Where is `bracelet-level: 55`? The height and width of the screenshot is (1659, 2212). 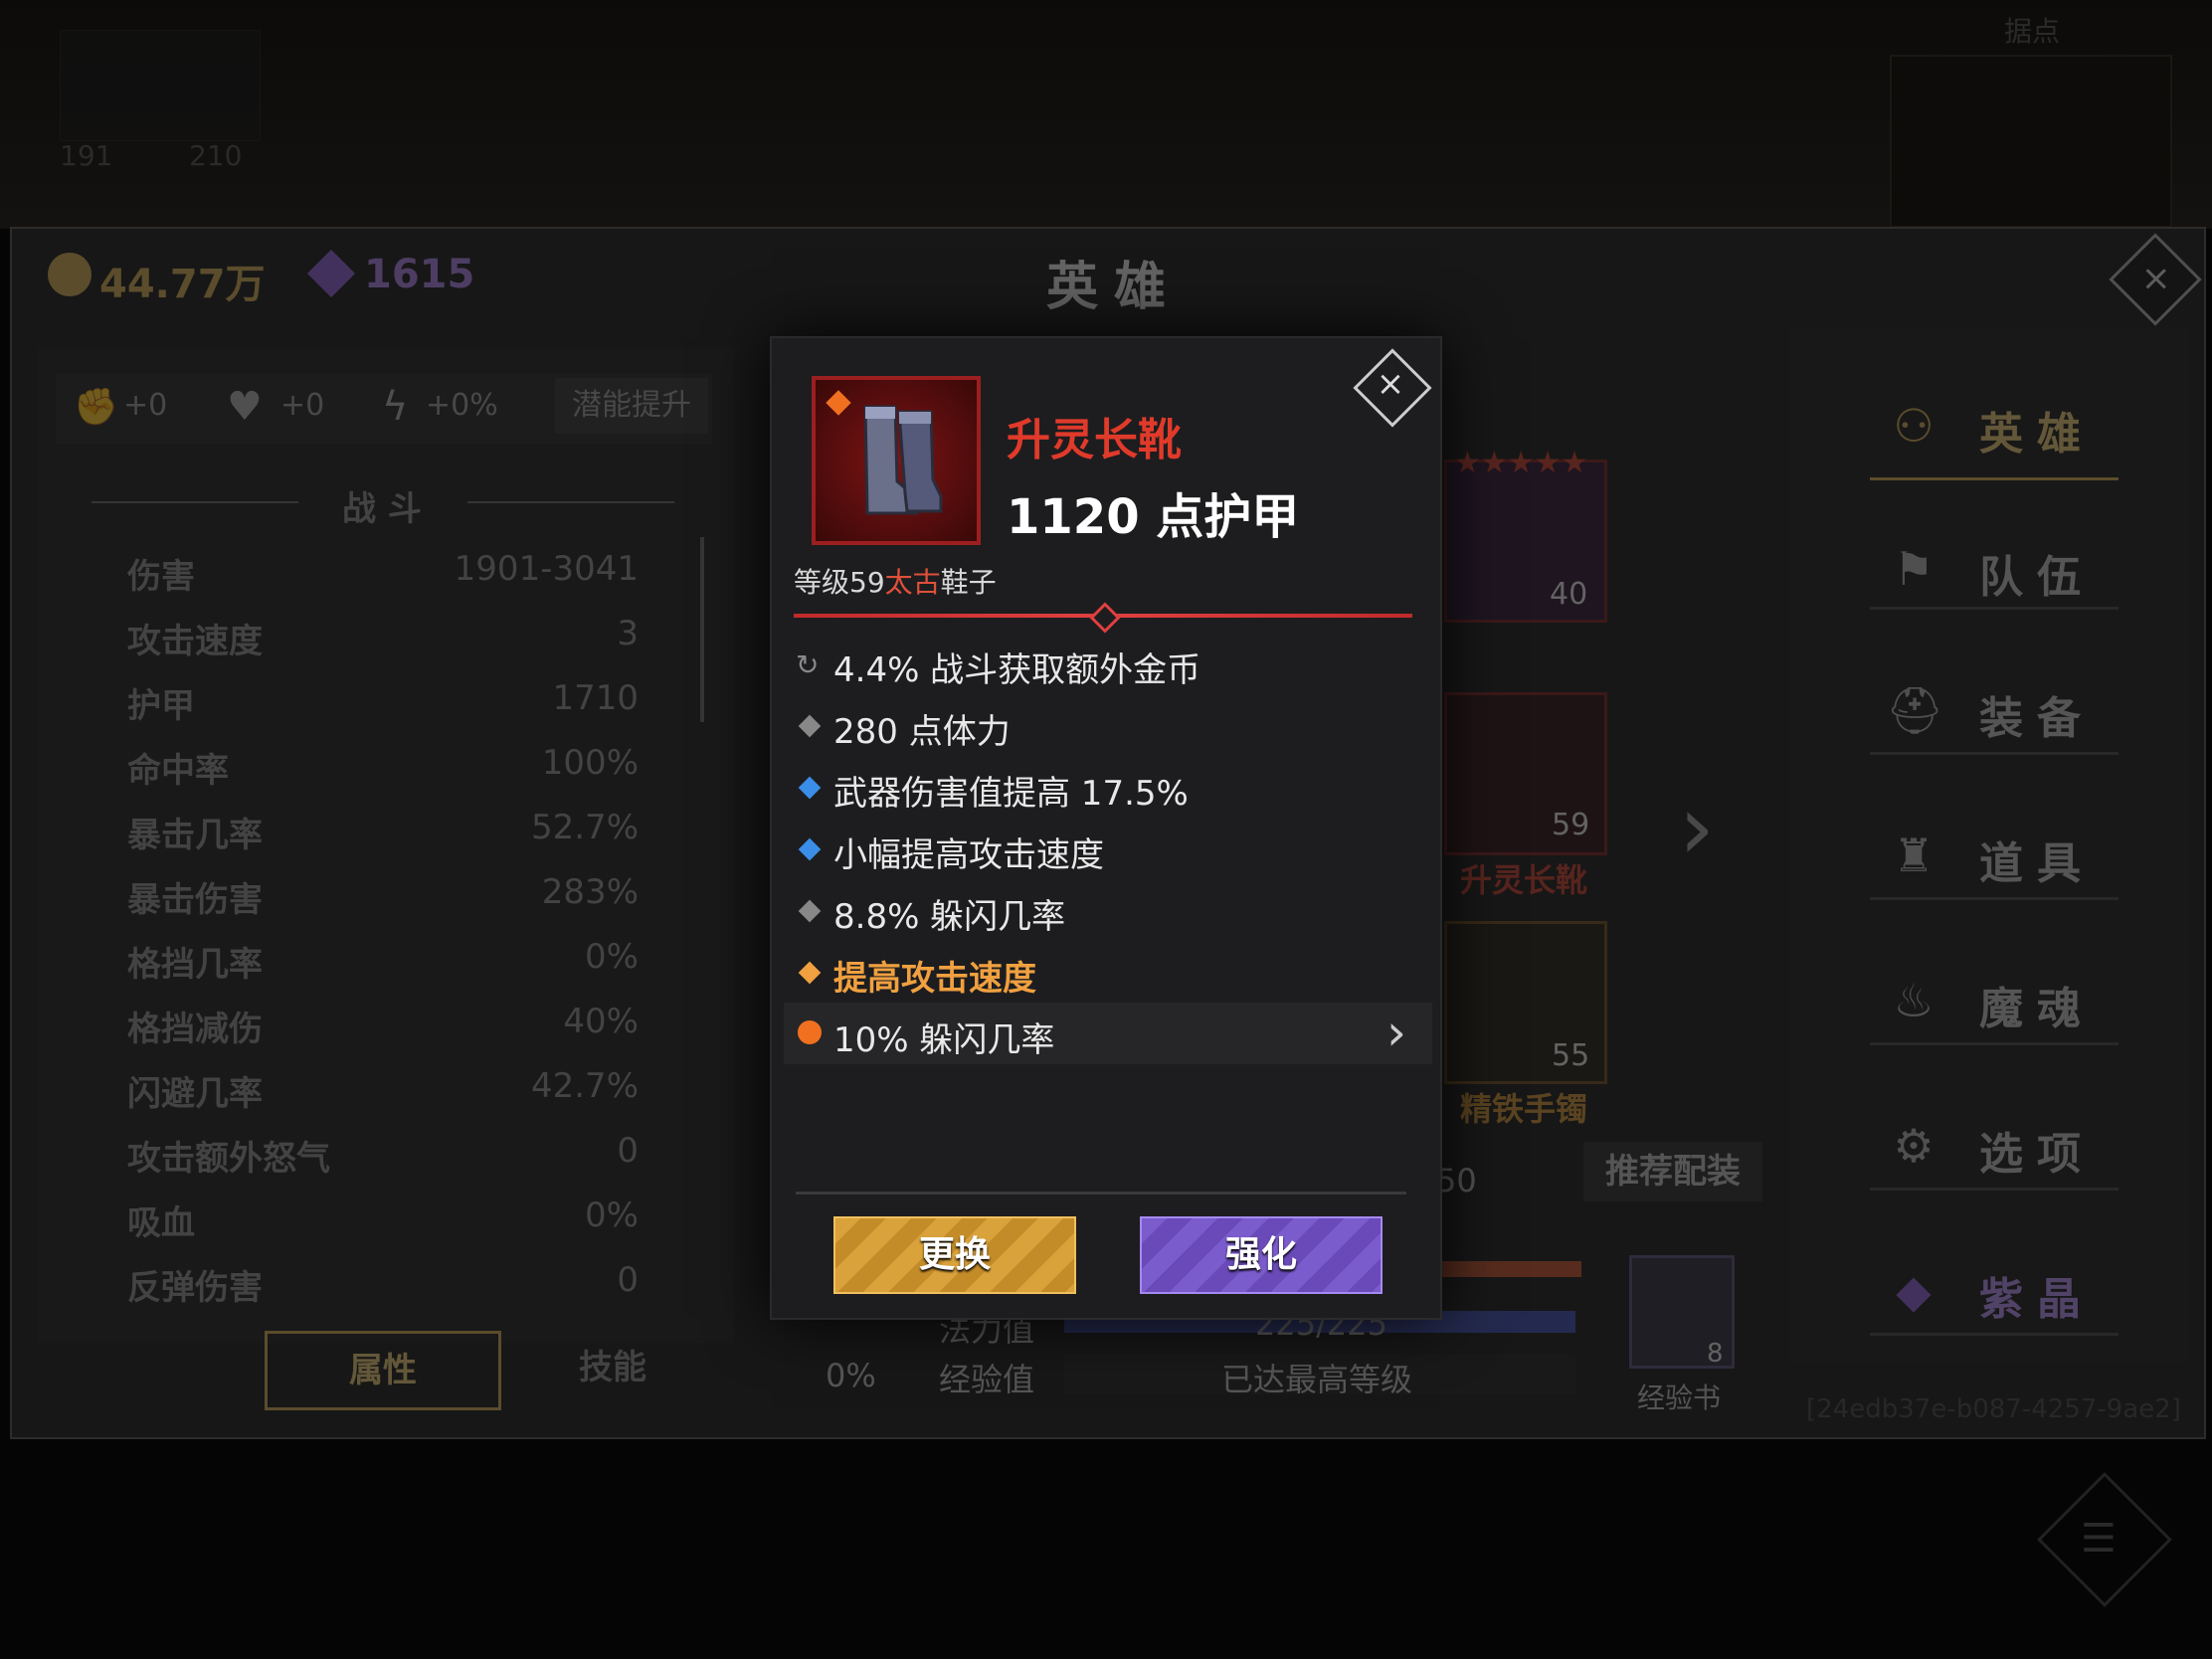
bracelet-level: 55 is located at coordinates (1571, 1055).